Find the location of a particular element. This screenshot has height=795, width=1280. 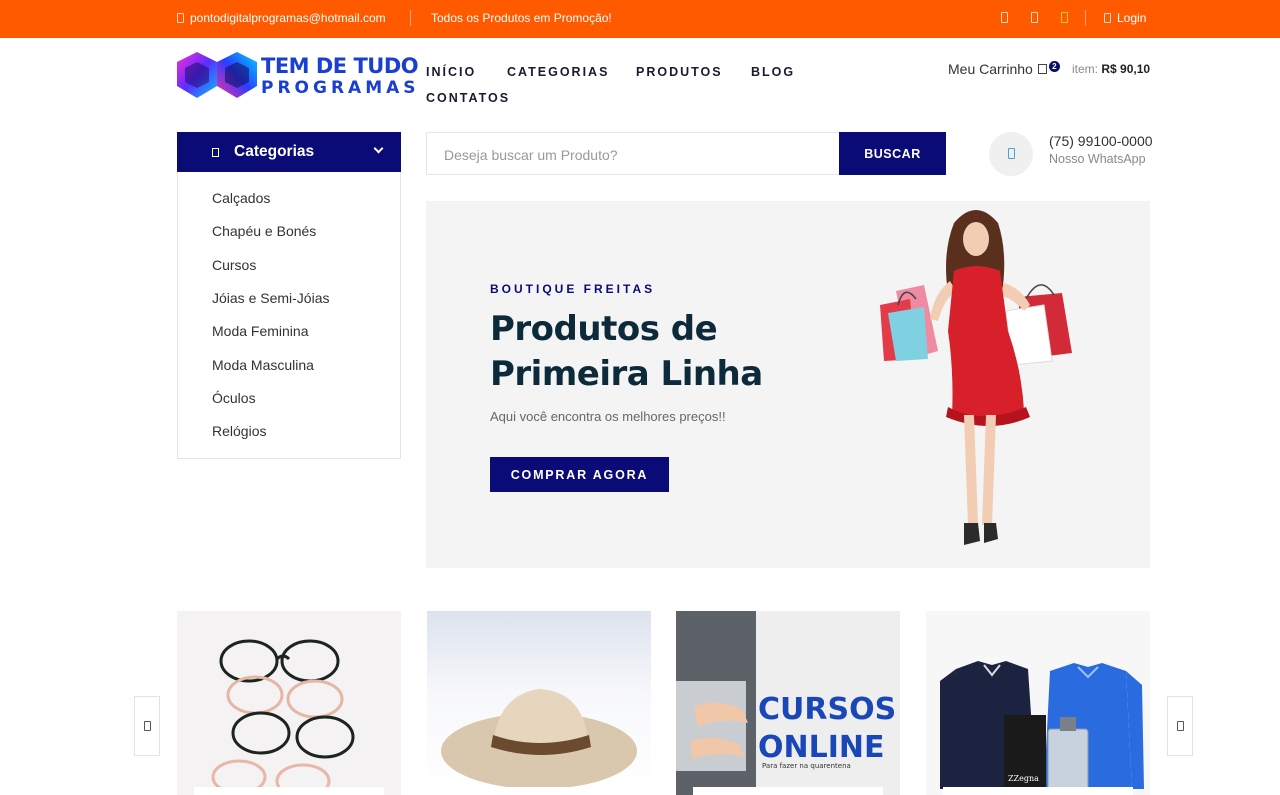

category-relogios: Relógios is located at coordinates (239, 431).